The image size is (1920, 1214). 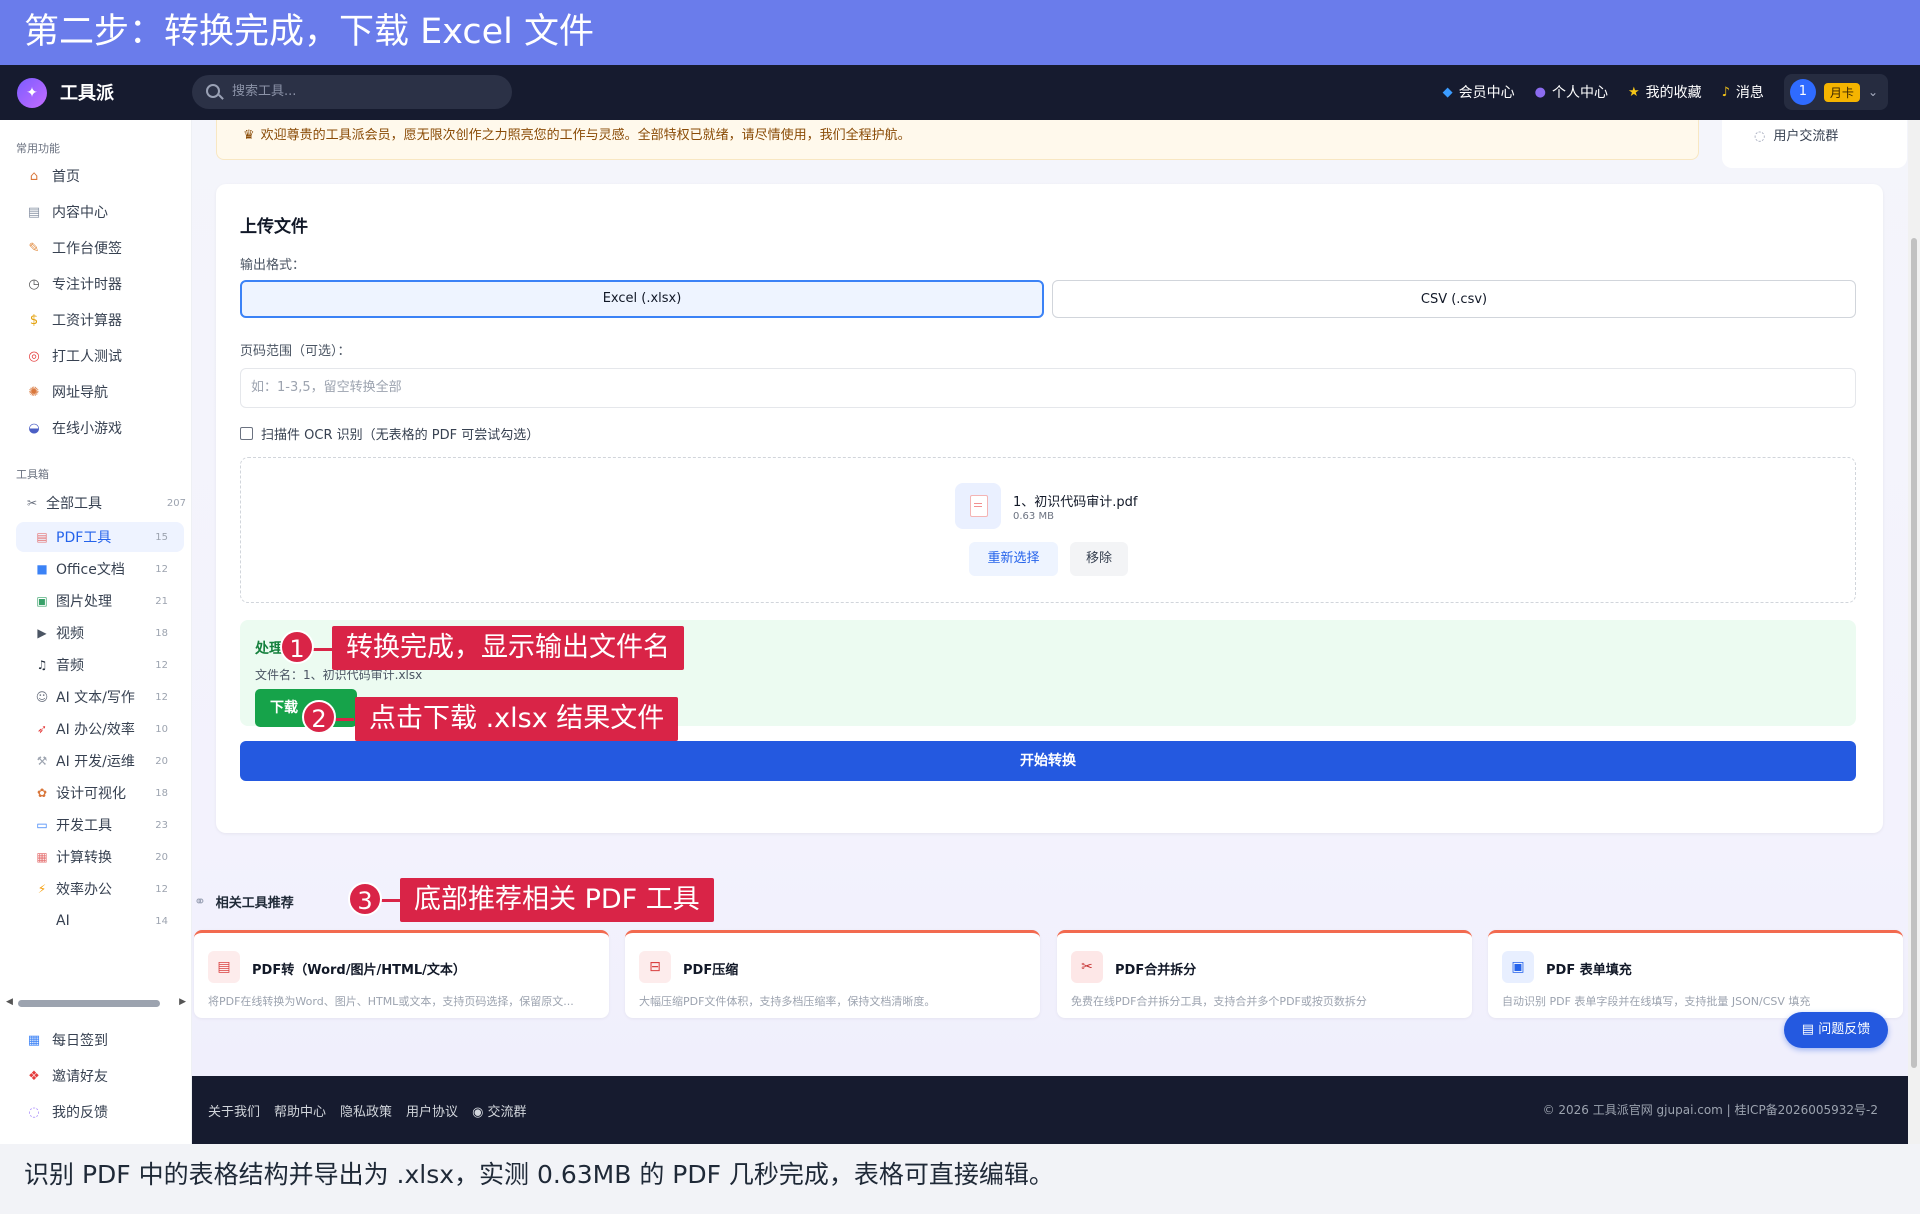 I want to click on timer-icon: ◷, so click(x=34, y=284).